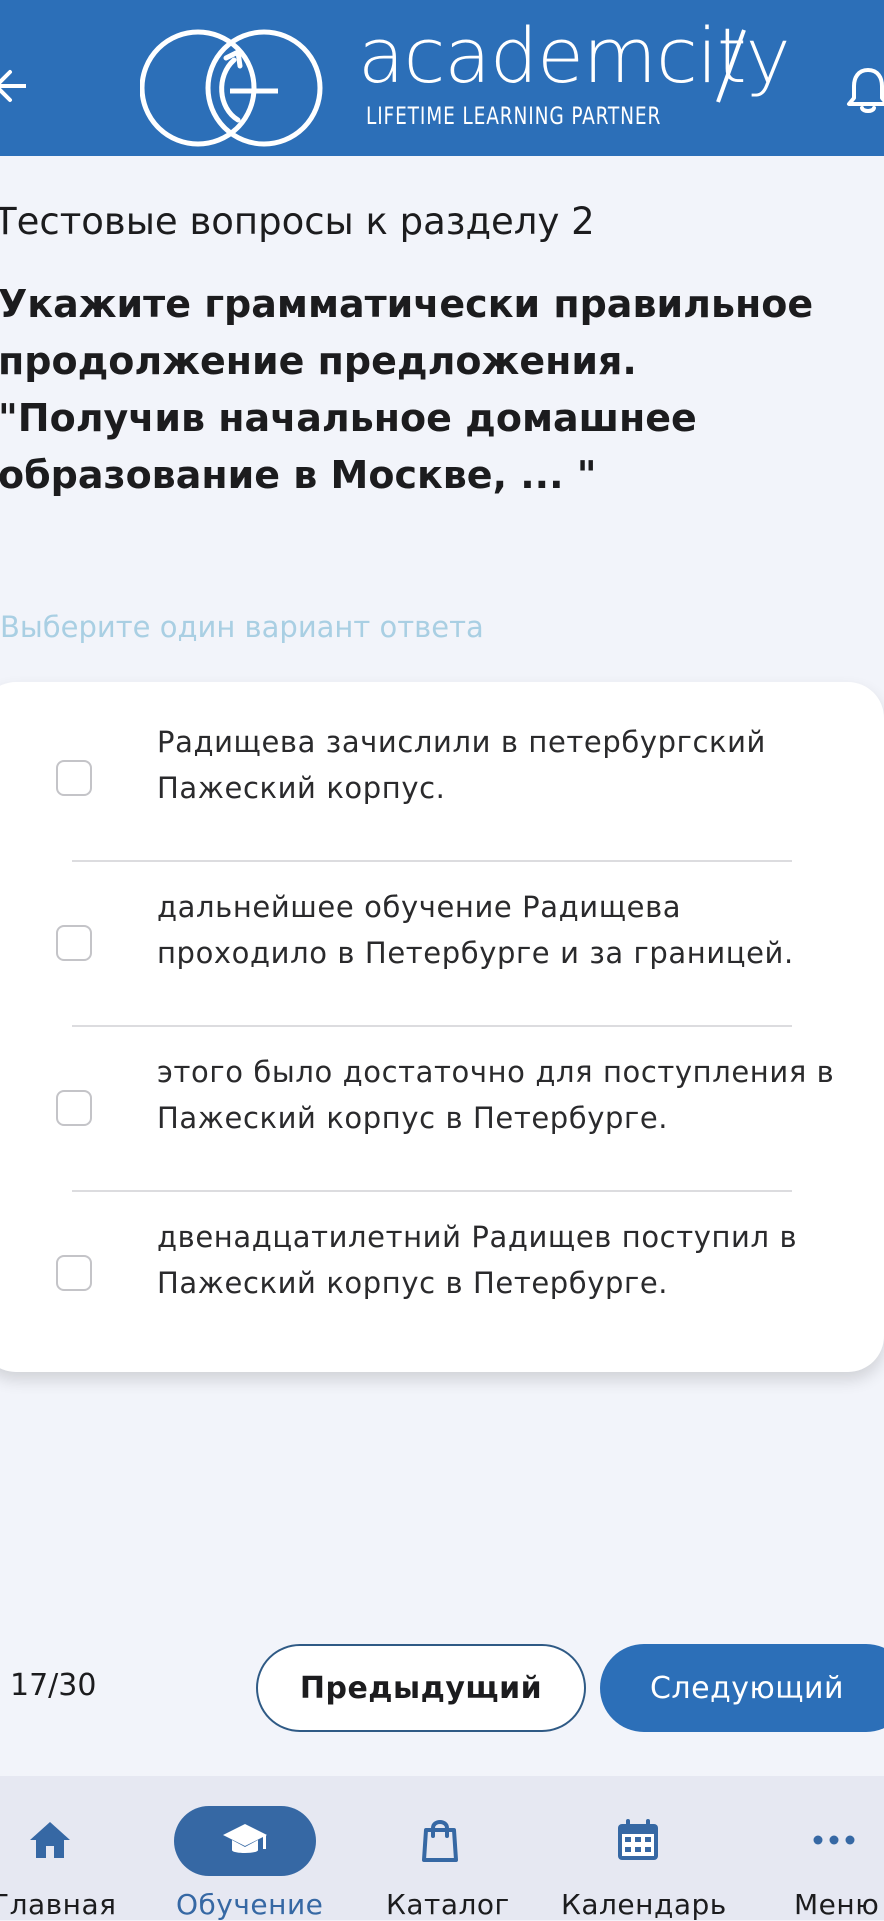 The image size is (884, 1921). I want to click on arrow-left-icon, so click(14, 86).